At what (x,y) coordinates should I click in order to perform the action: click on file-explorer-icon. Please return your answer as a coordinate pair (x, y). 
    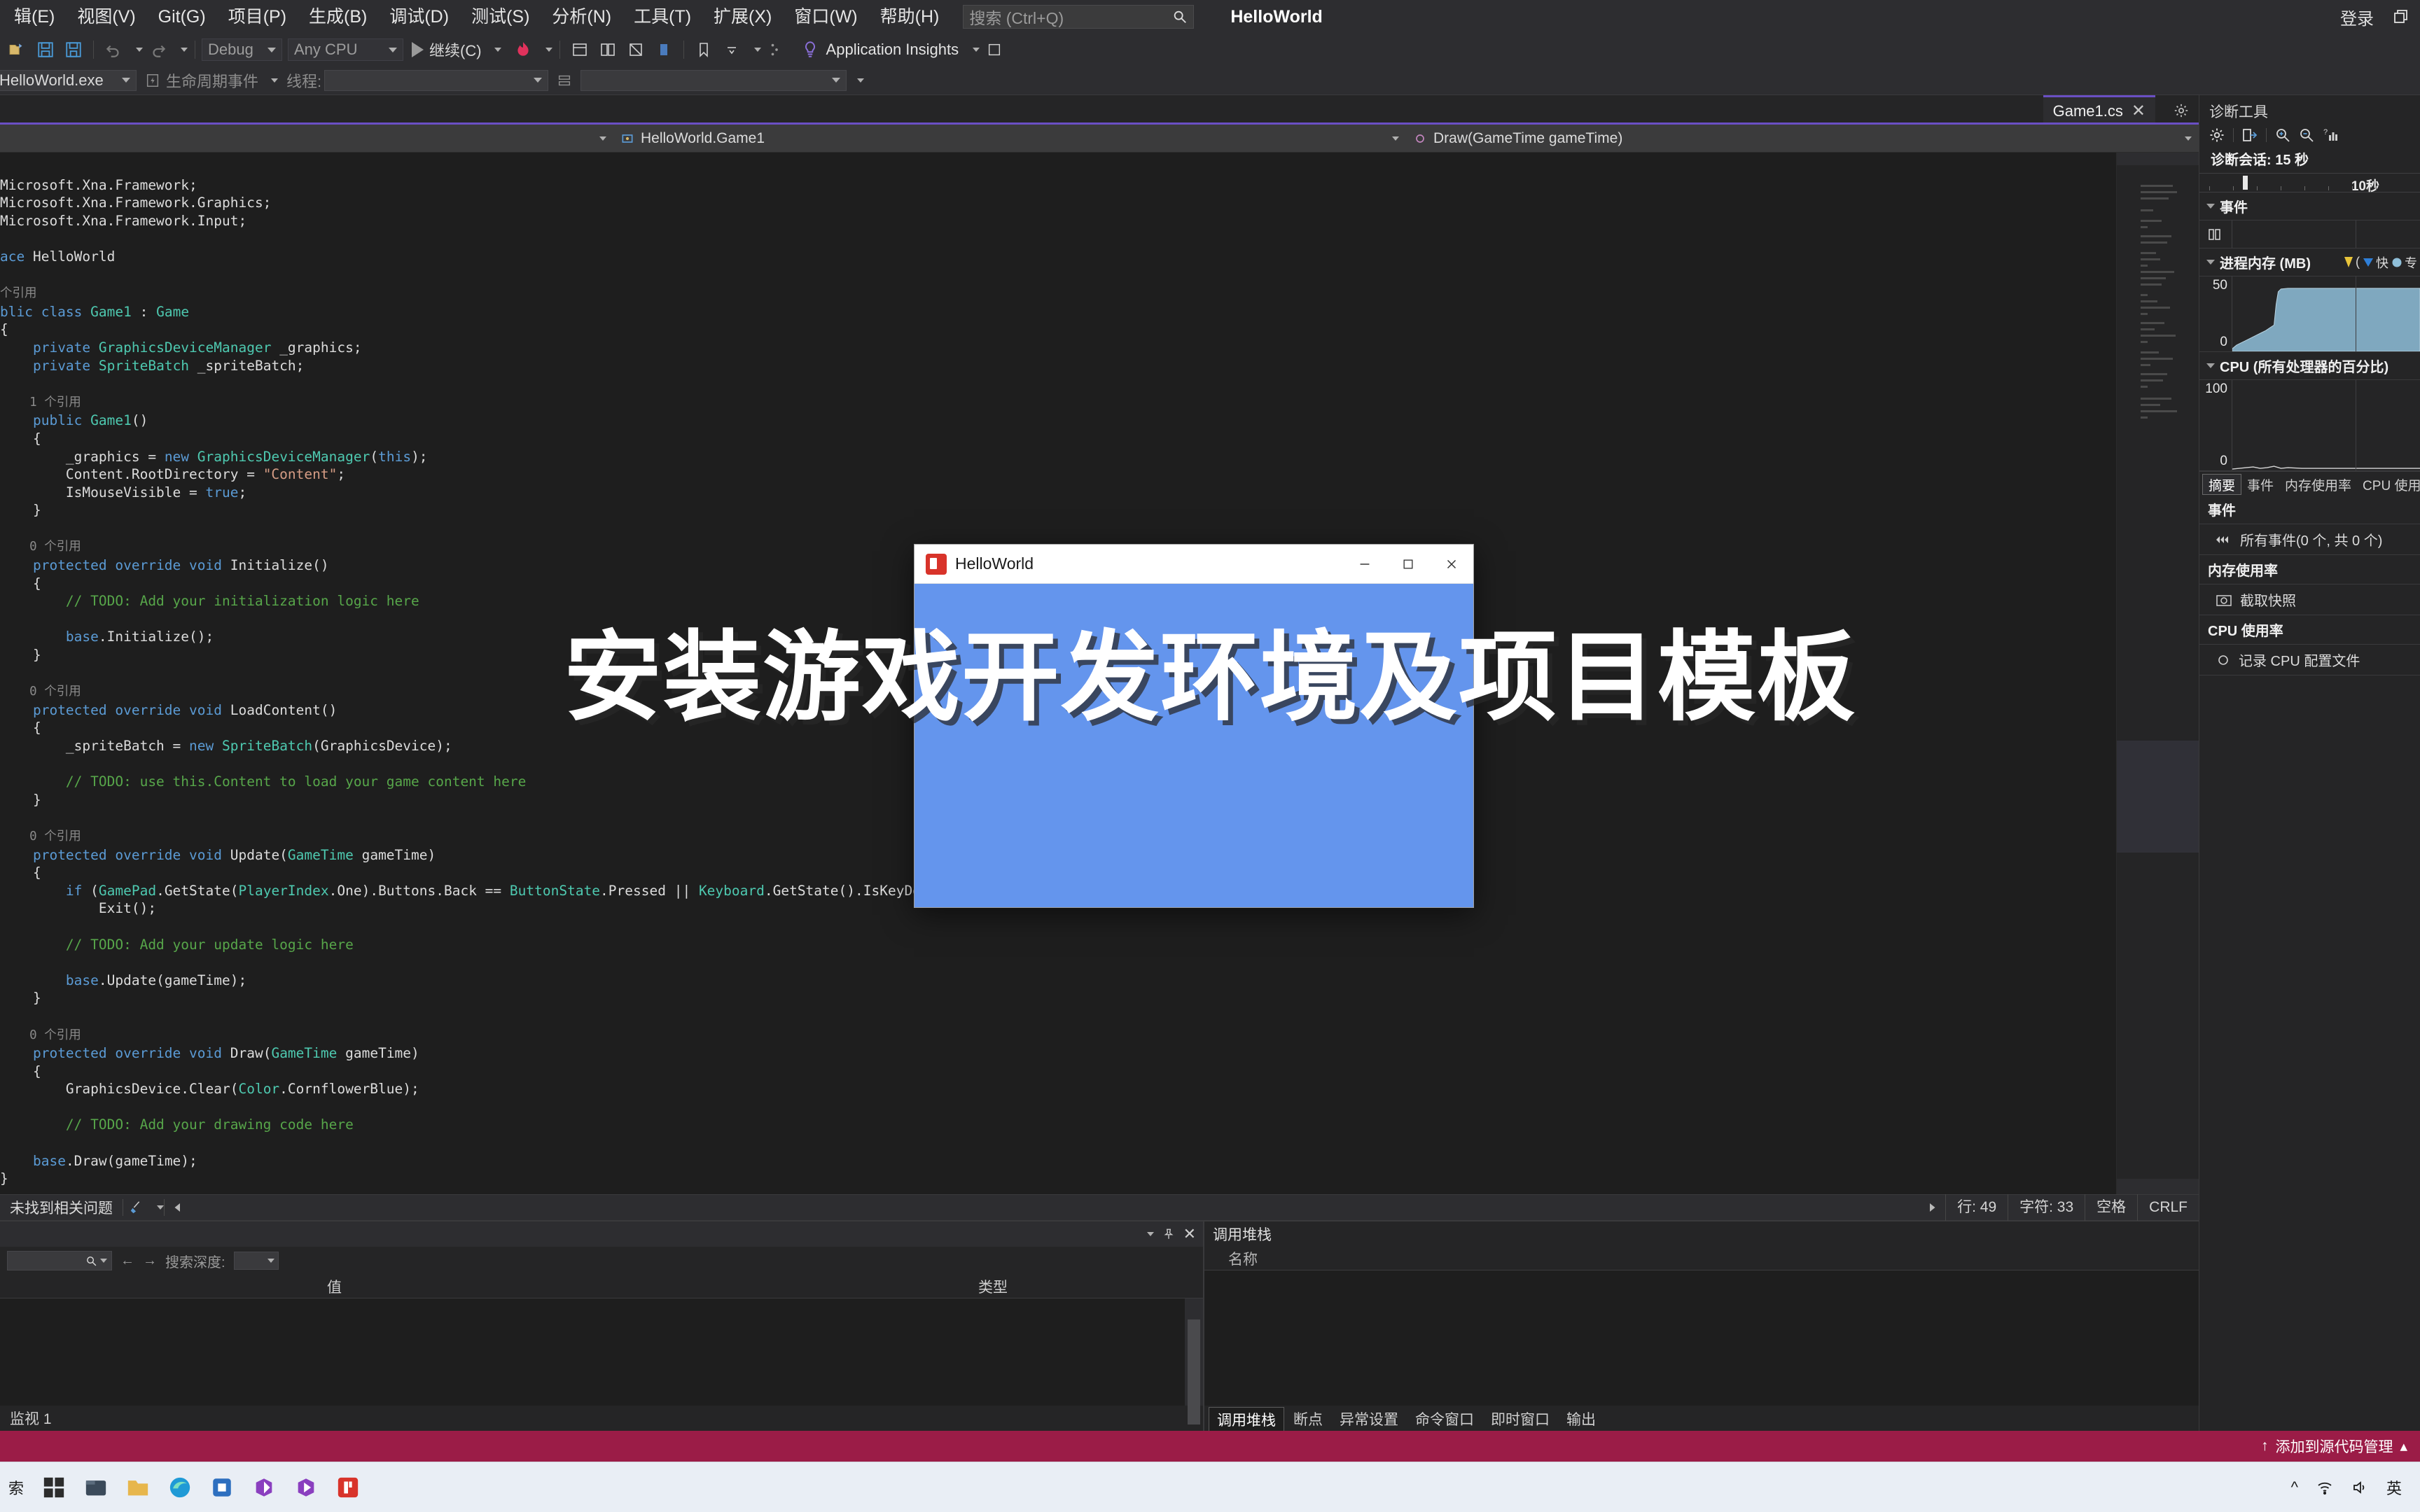
    Looking at the image, I should click on (96, 1487).